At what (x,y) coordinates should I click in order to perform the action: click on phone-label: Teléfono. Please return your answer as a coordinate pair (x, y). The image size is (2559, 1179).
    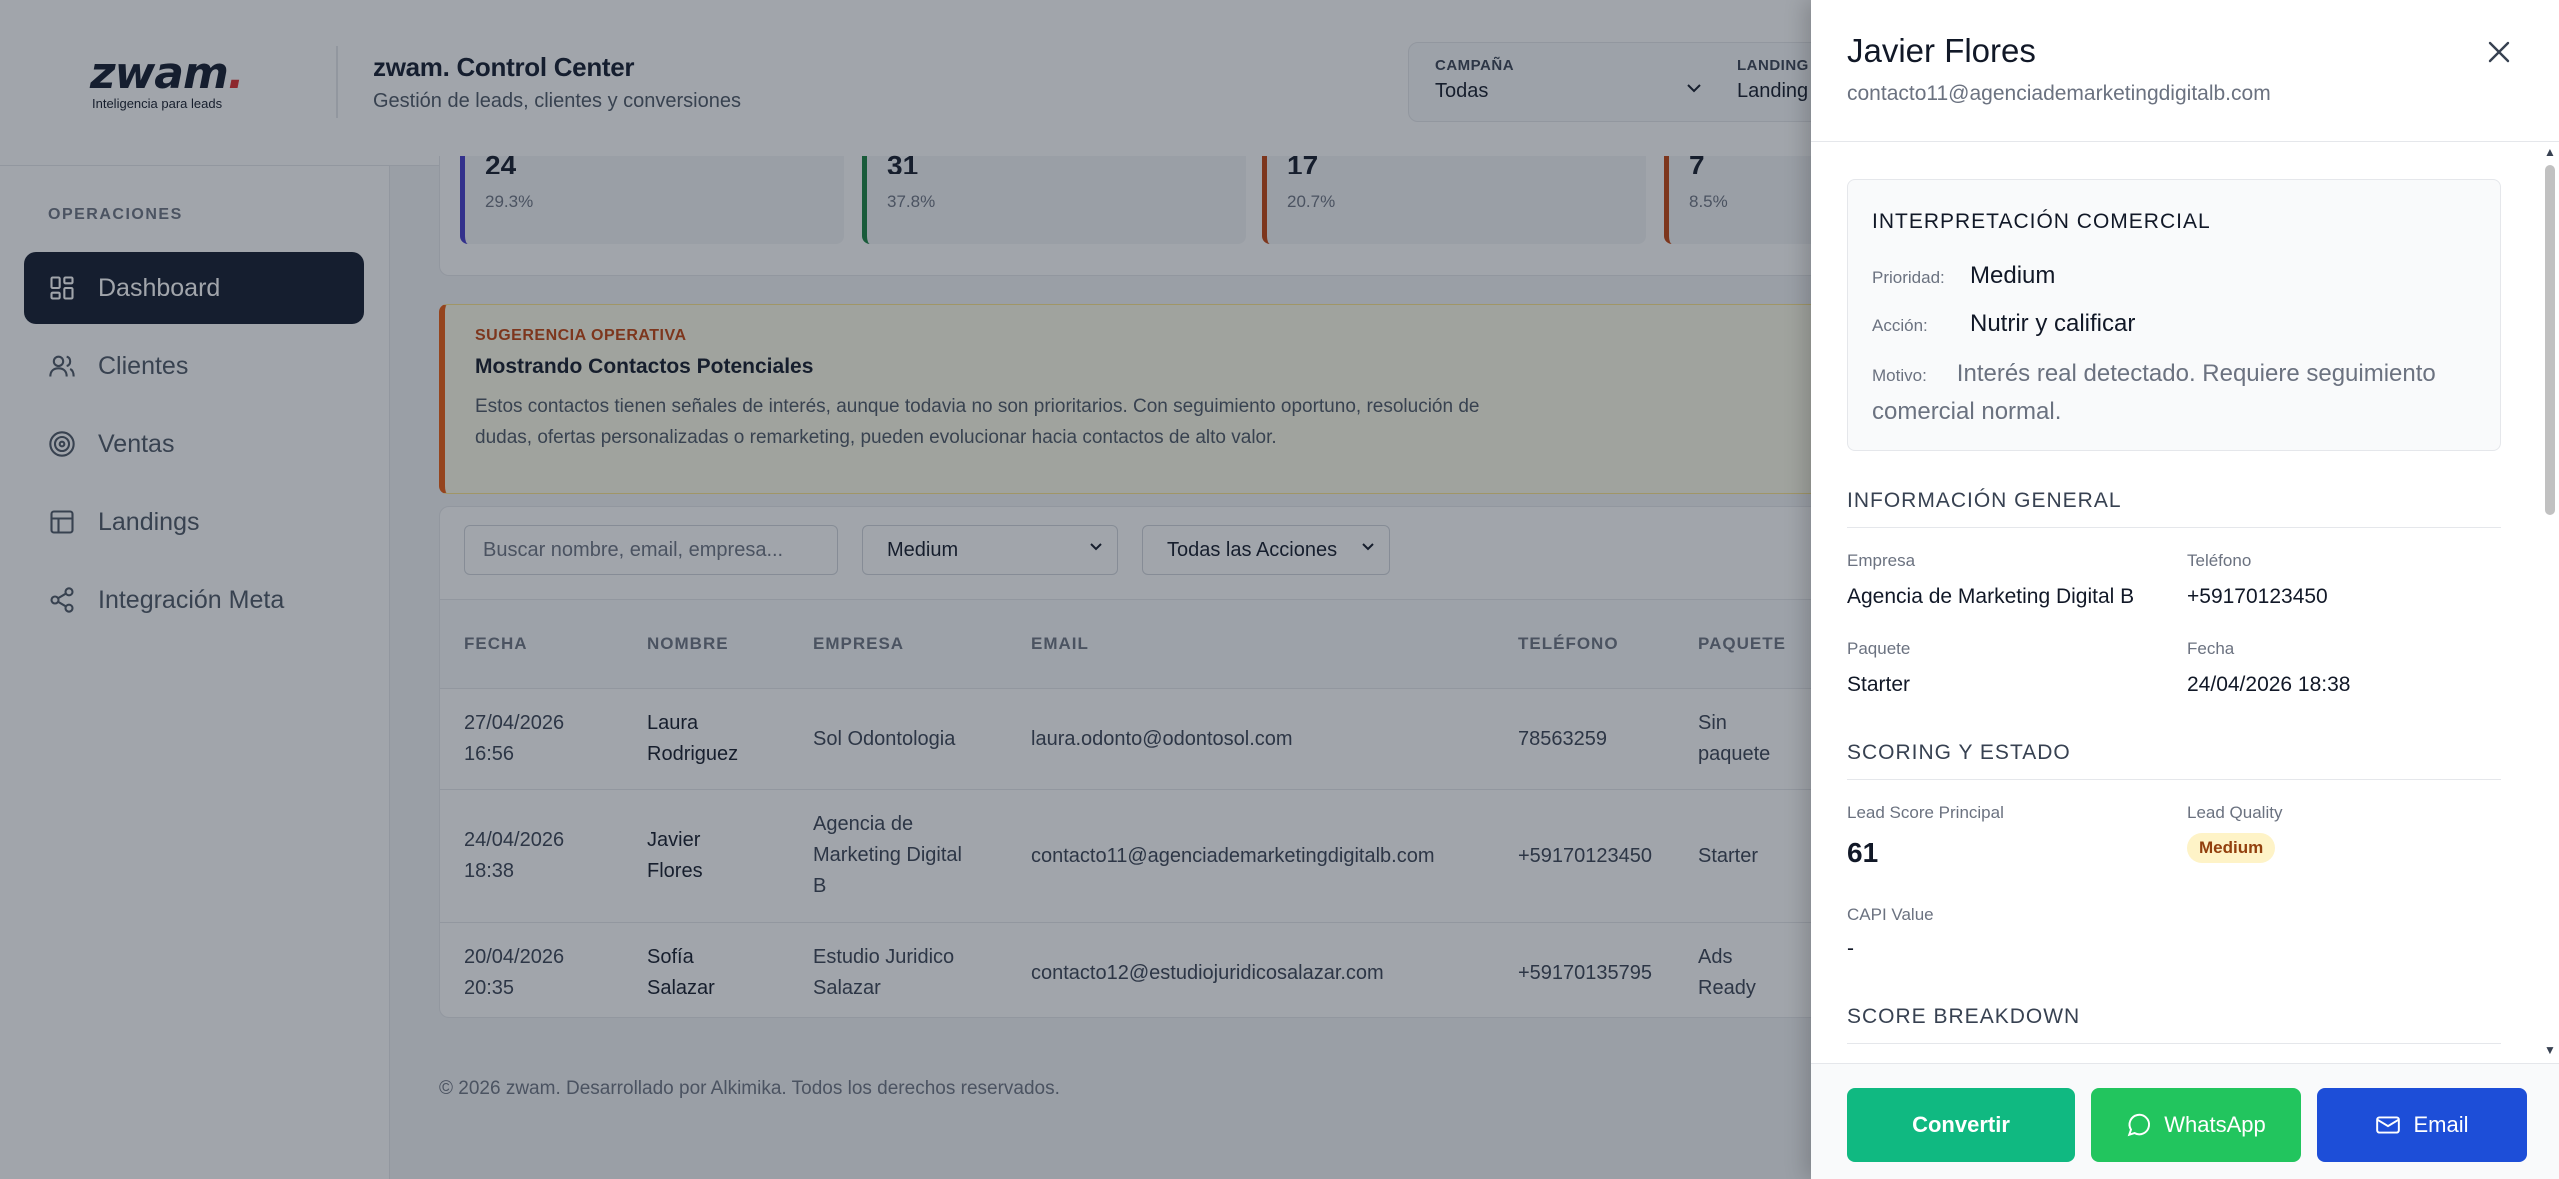
    Looking at the image, I should click on (2219, 560).